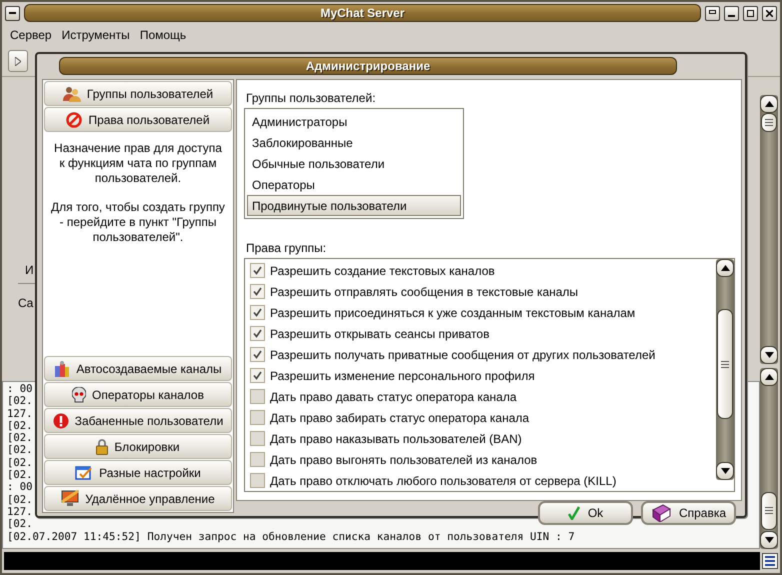 The width and height of the screenshot is (782, 575). I want to click on nav-button: Операторы каналов, so click(138, 394).